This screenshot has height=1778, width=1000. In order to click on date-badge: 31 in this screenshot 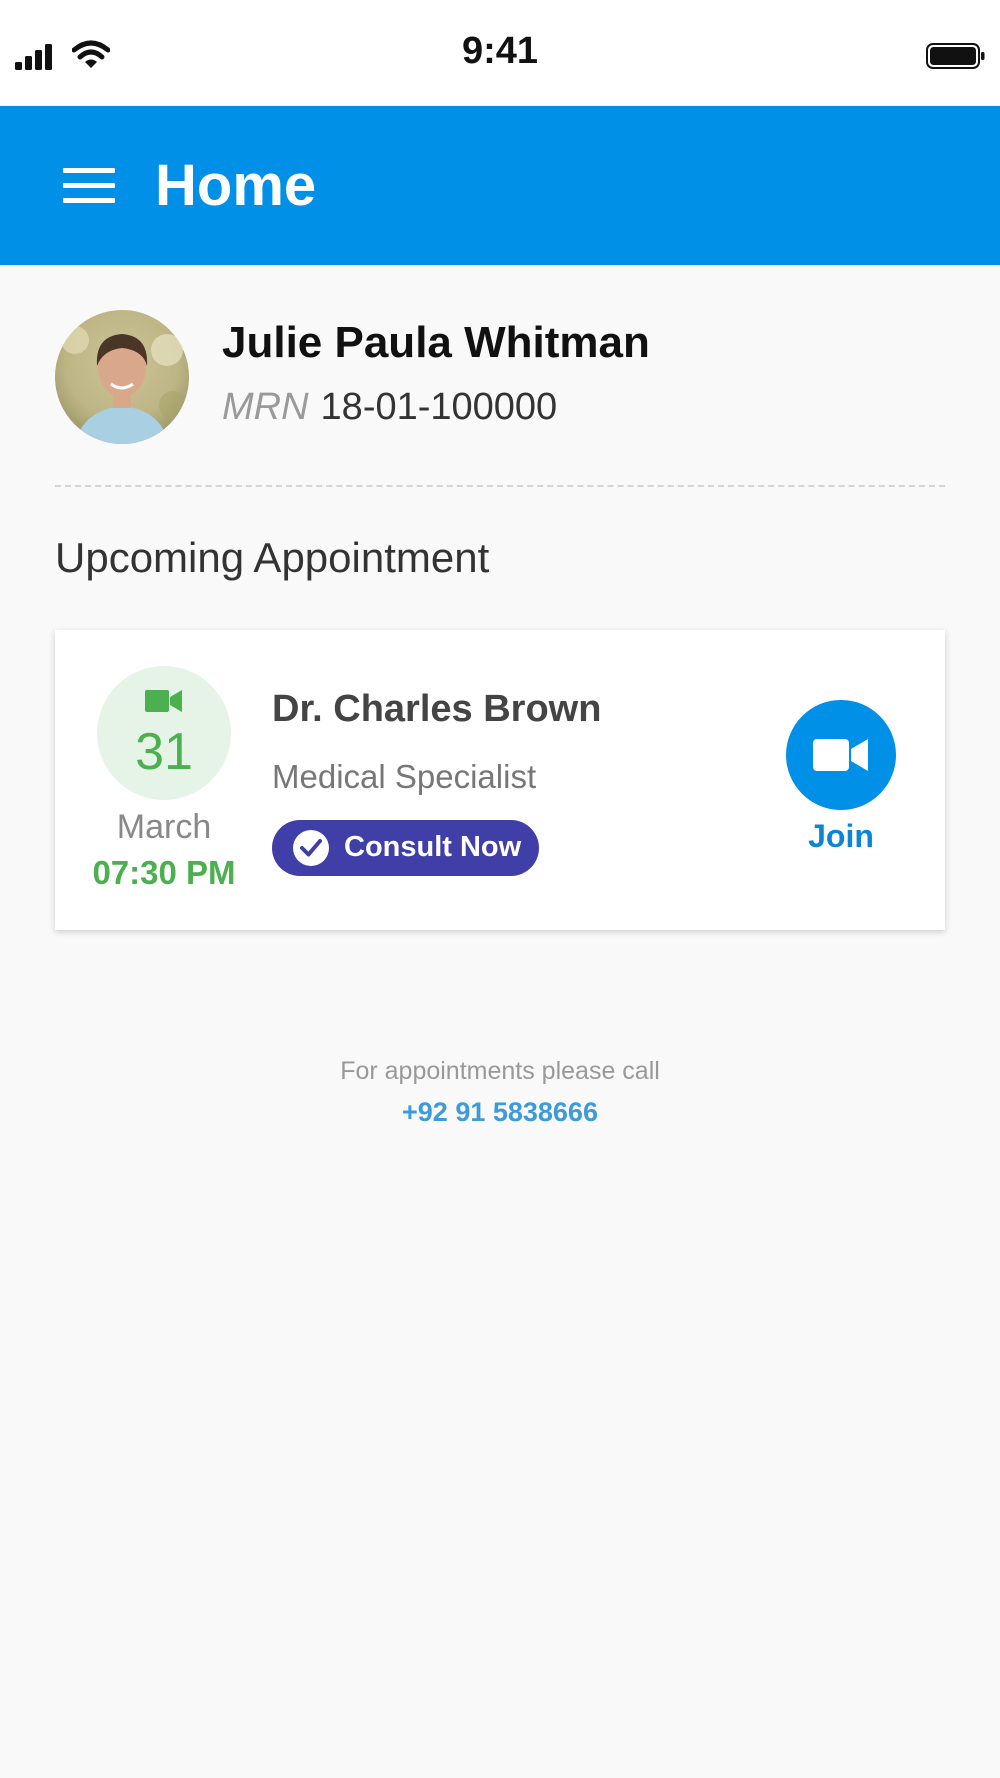, I will do `click(164, 733)`.